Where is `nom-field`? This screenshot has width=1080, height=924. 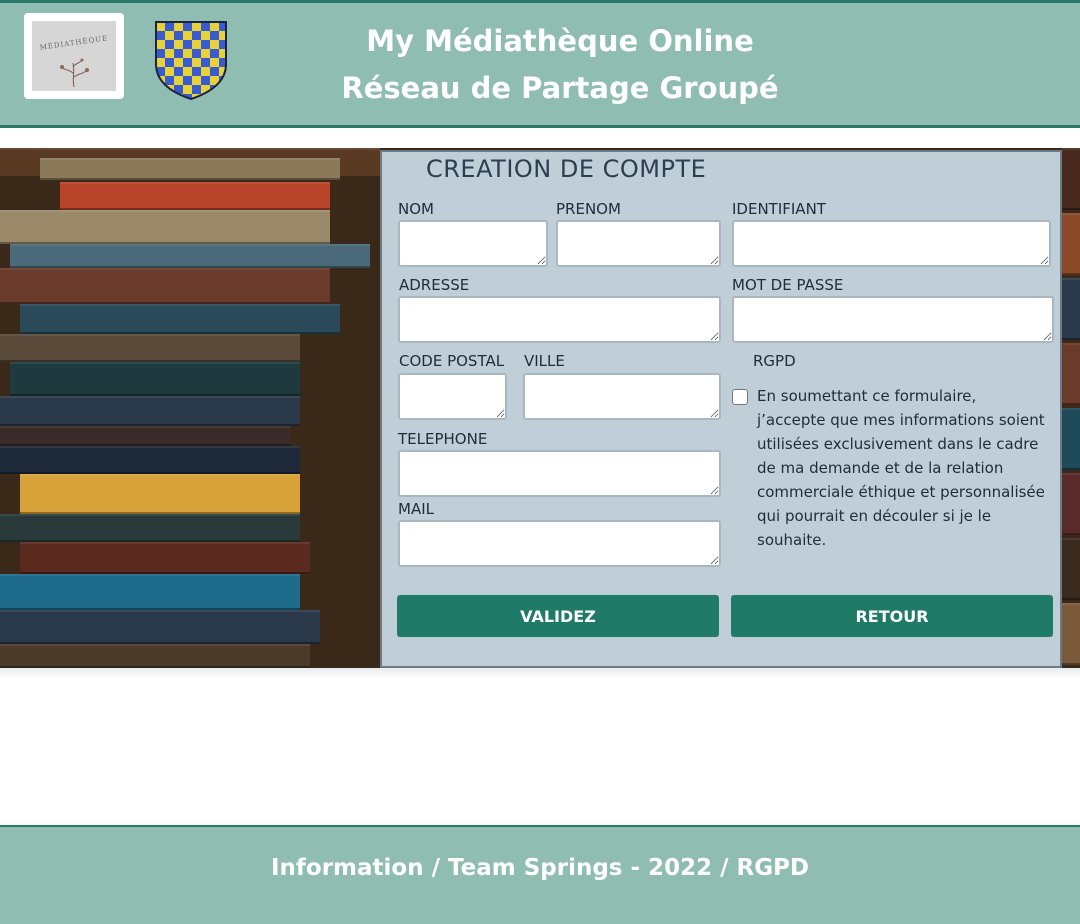
nom-field is located at coordinates (473, 243).